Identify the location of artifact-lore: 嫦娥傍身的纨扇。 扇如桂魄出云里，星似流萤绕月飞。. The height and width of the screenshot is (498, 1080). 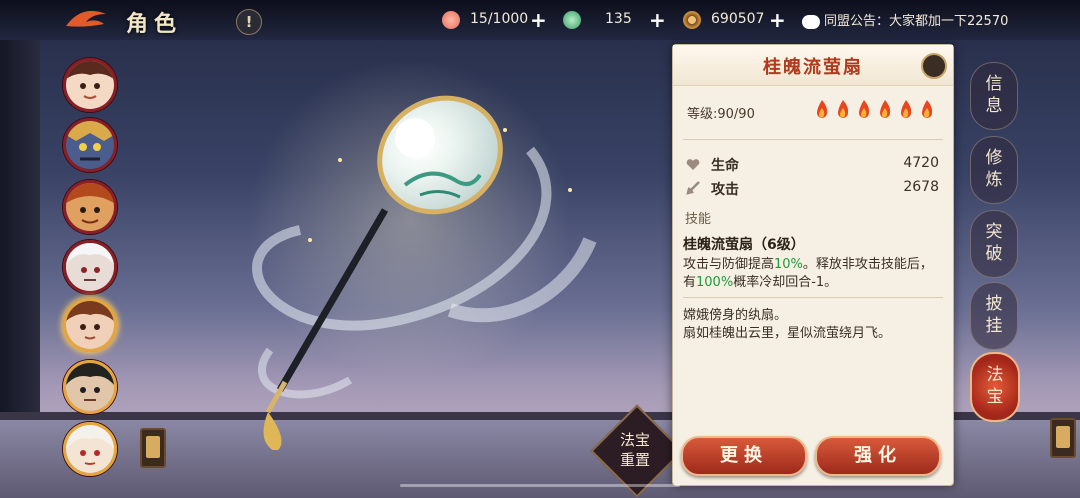
(787, 324).